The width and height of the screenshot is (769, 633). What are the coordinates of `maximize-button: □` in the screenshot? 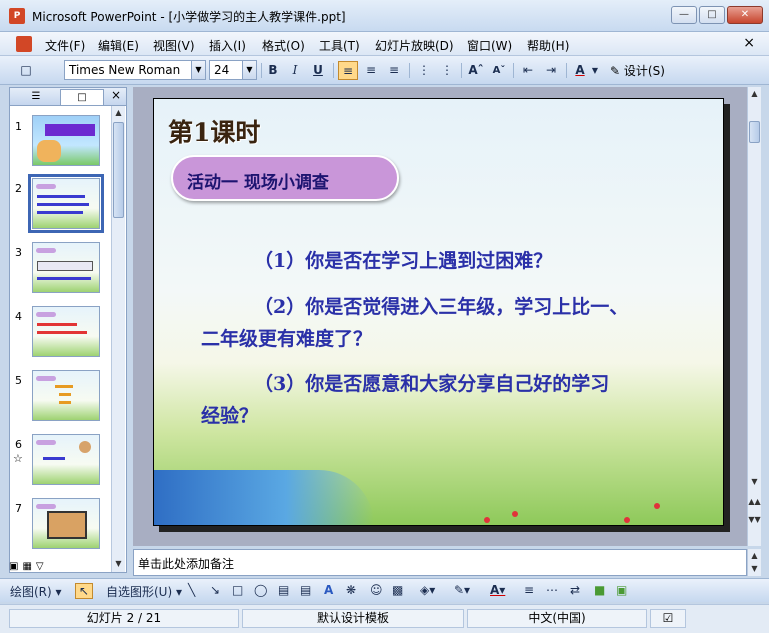 It's located at (712, 15).